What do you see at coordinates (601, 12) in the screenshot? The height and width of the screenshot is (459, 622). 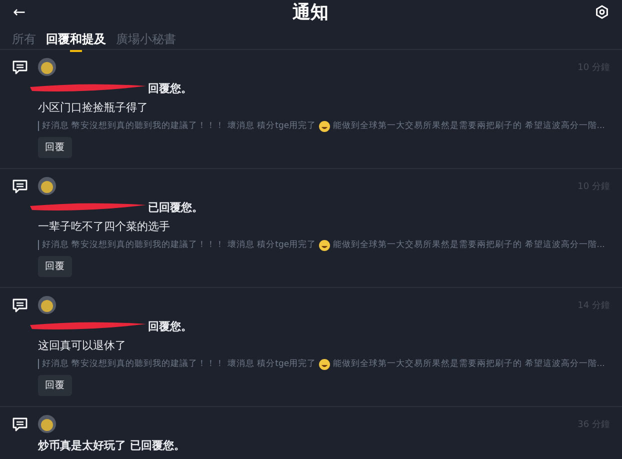 I see `settings-icon` at bounding box center [601, 12].